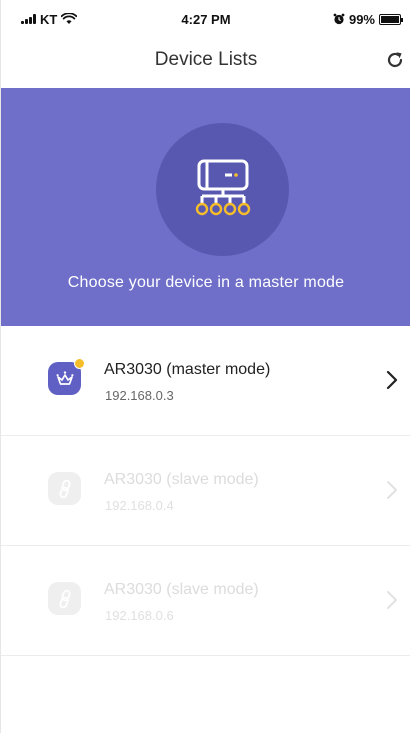 The width and height of the screenshot is (410, 733). I want to click on status-left: KT, so click(49, 19).